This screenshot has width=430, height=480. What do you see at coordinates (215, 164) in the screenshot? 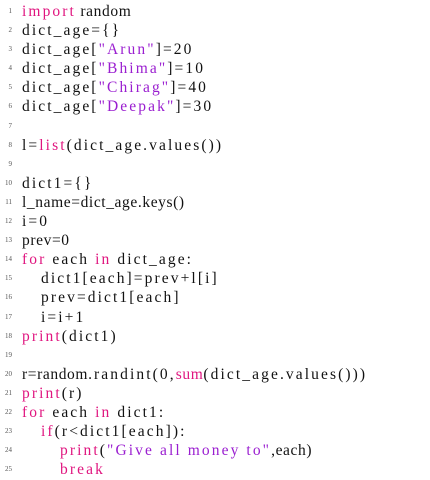
I see `code-line: 9` at bounding box center [215, 164].